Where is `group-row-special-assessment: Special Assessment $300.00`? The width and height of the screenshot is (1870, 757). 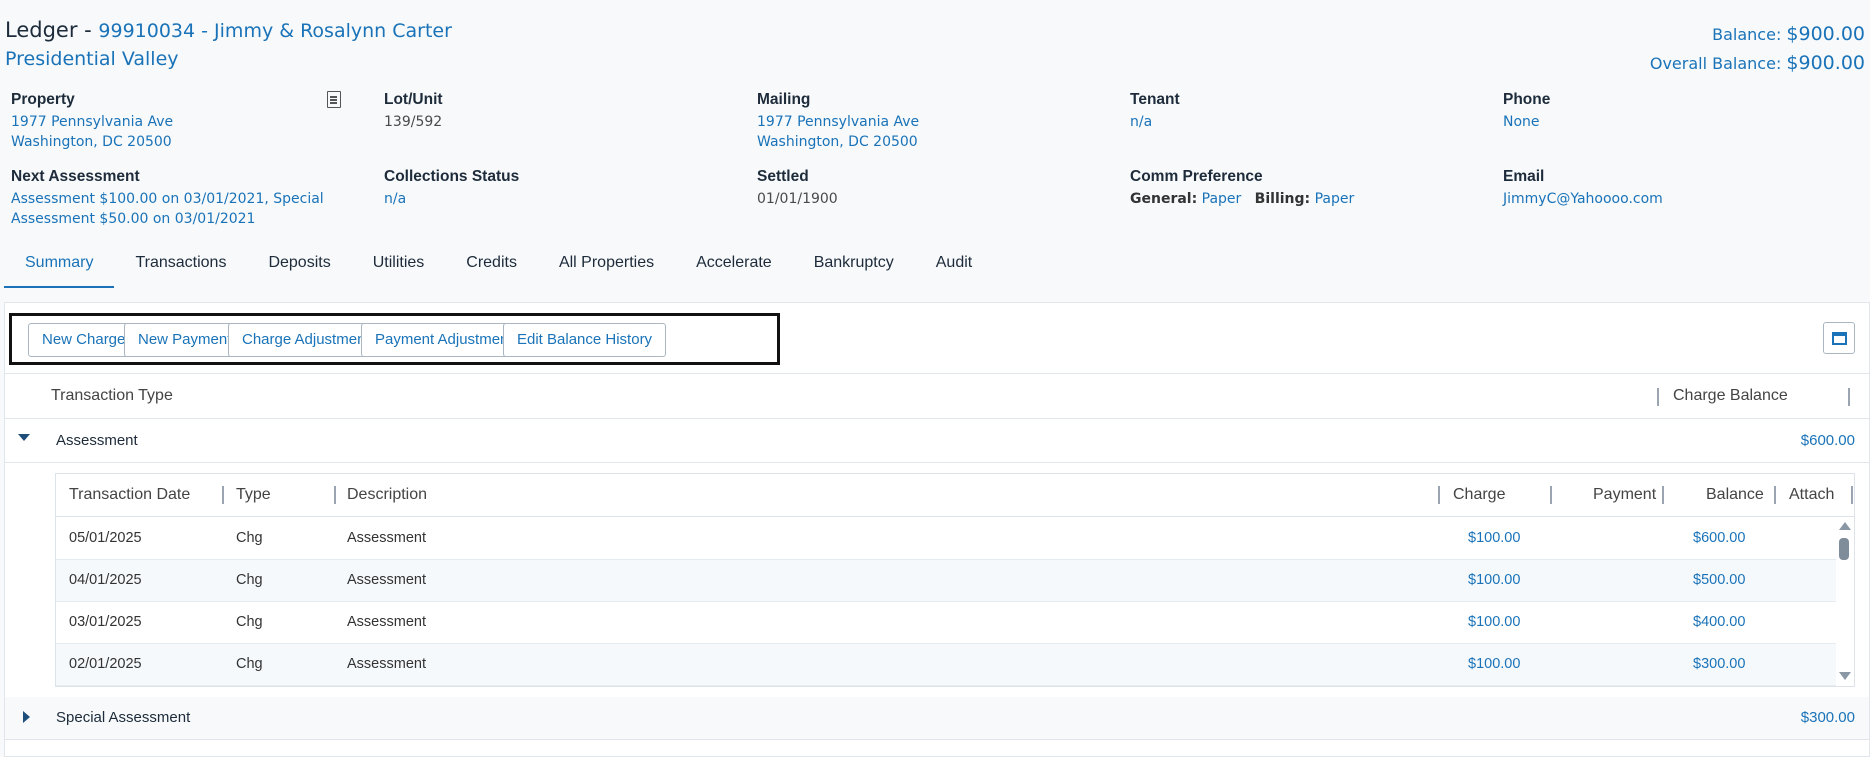
group-row-special-assessment: Special Assessment $300.00 is located at coordinates (937, 718).